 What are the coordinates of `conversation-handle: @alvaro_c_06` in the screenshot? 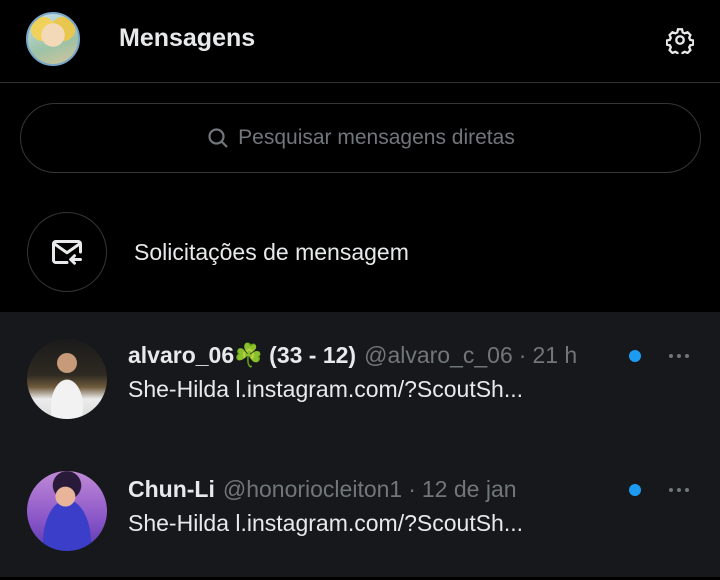 It's located at (438, 355).